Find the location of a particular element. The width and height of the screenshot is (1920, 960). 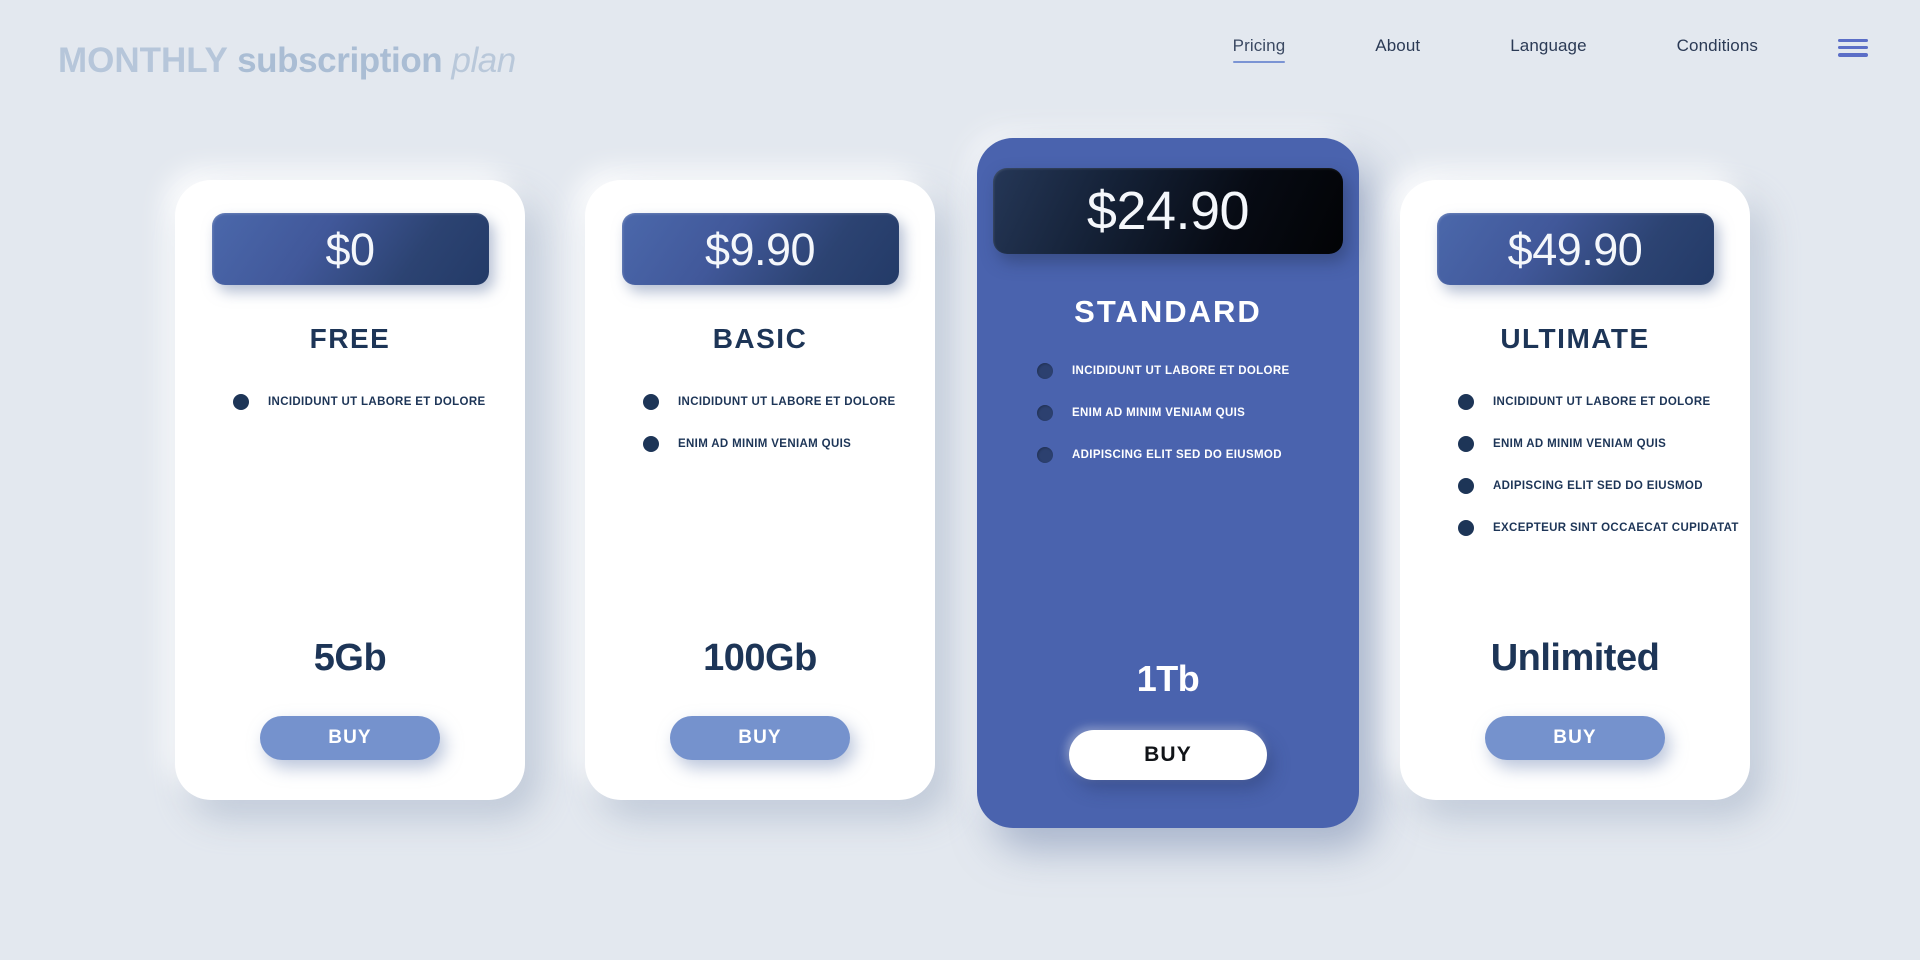

price-badge-free: $0 is located at coordinates (350, 249).